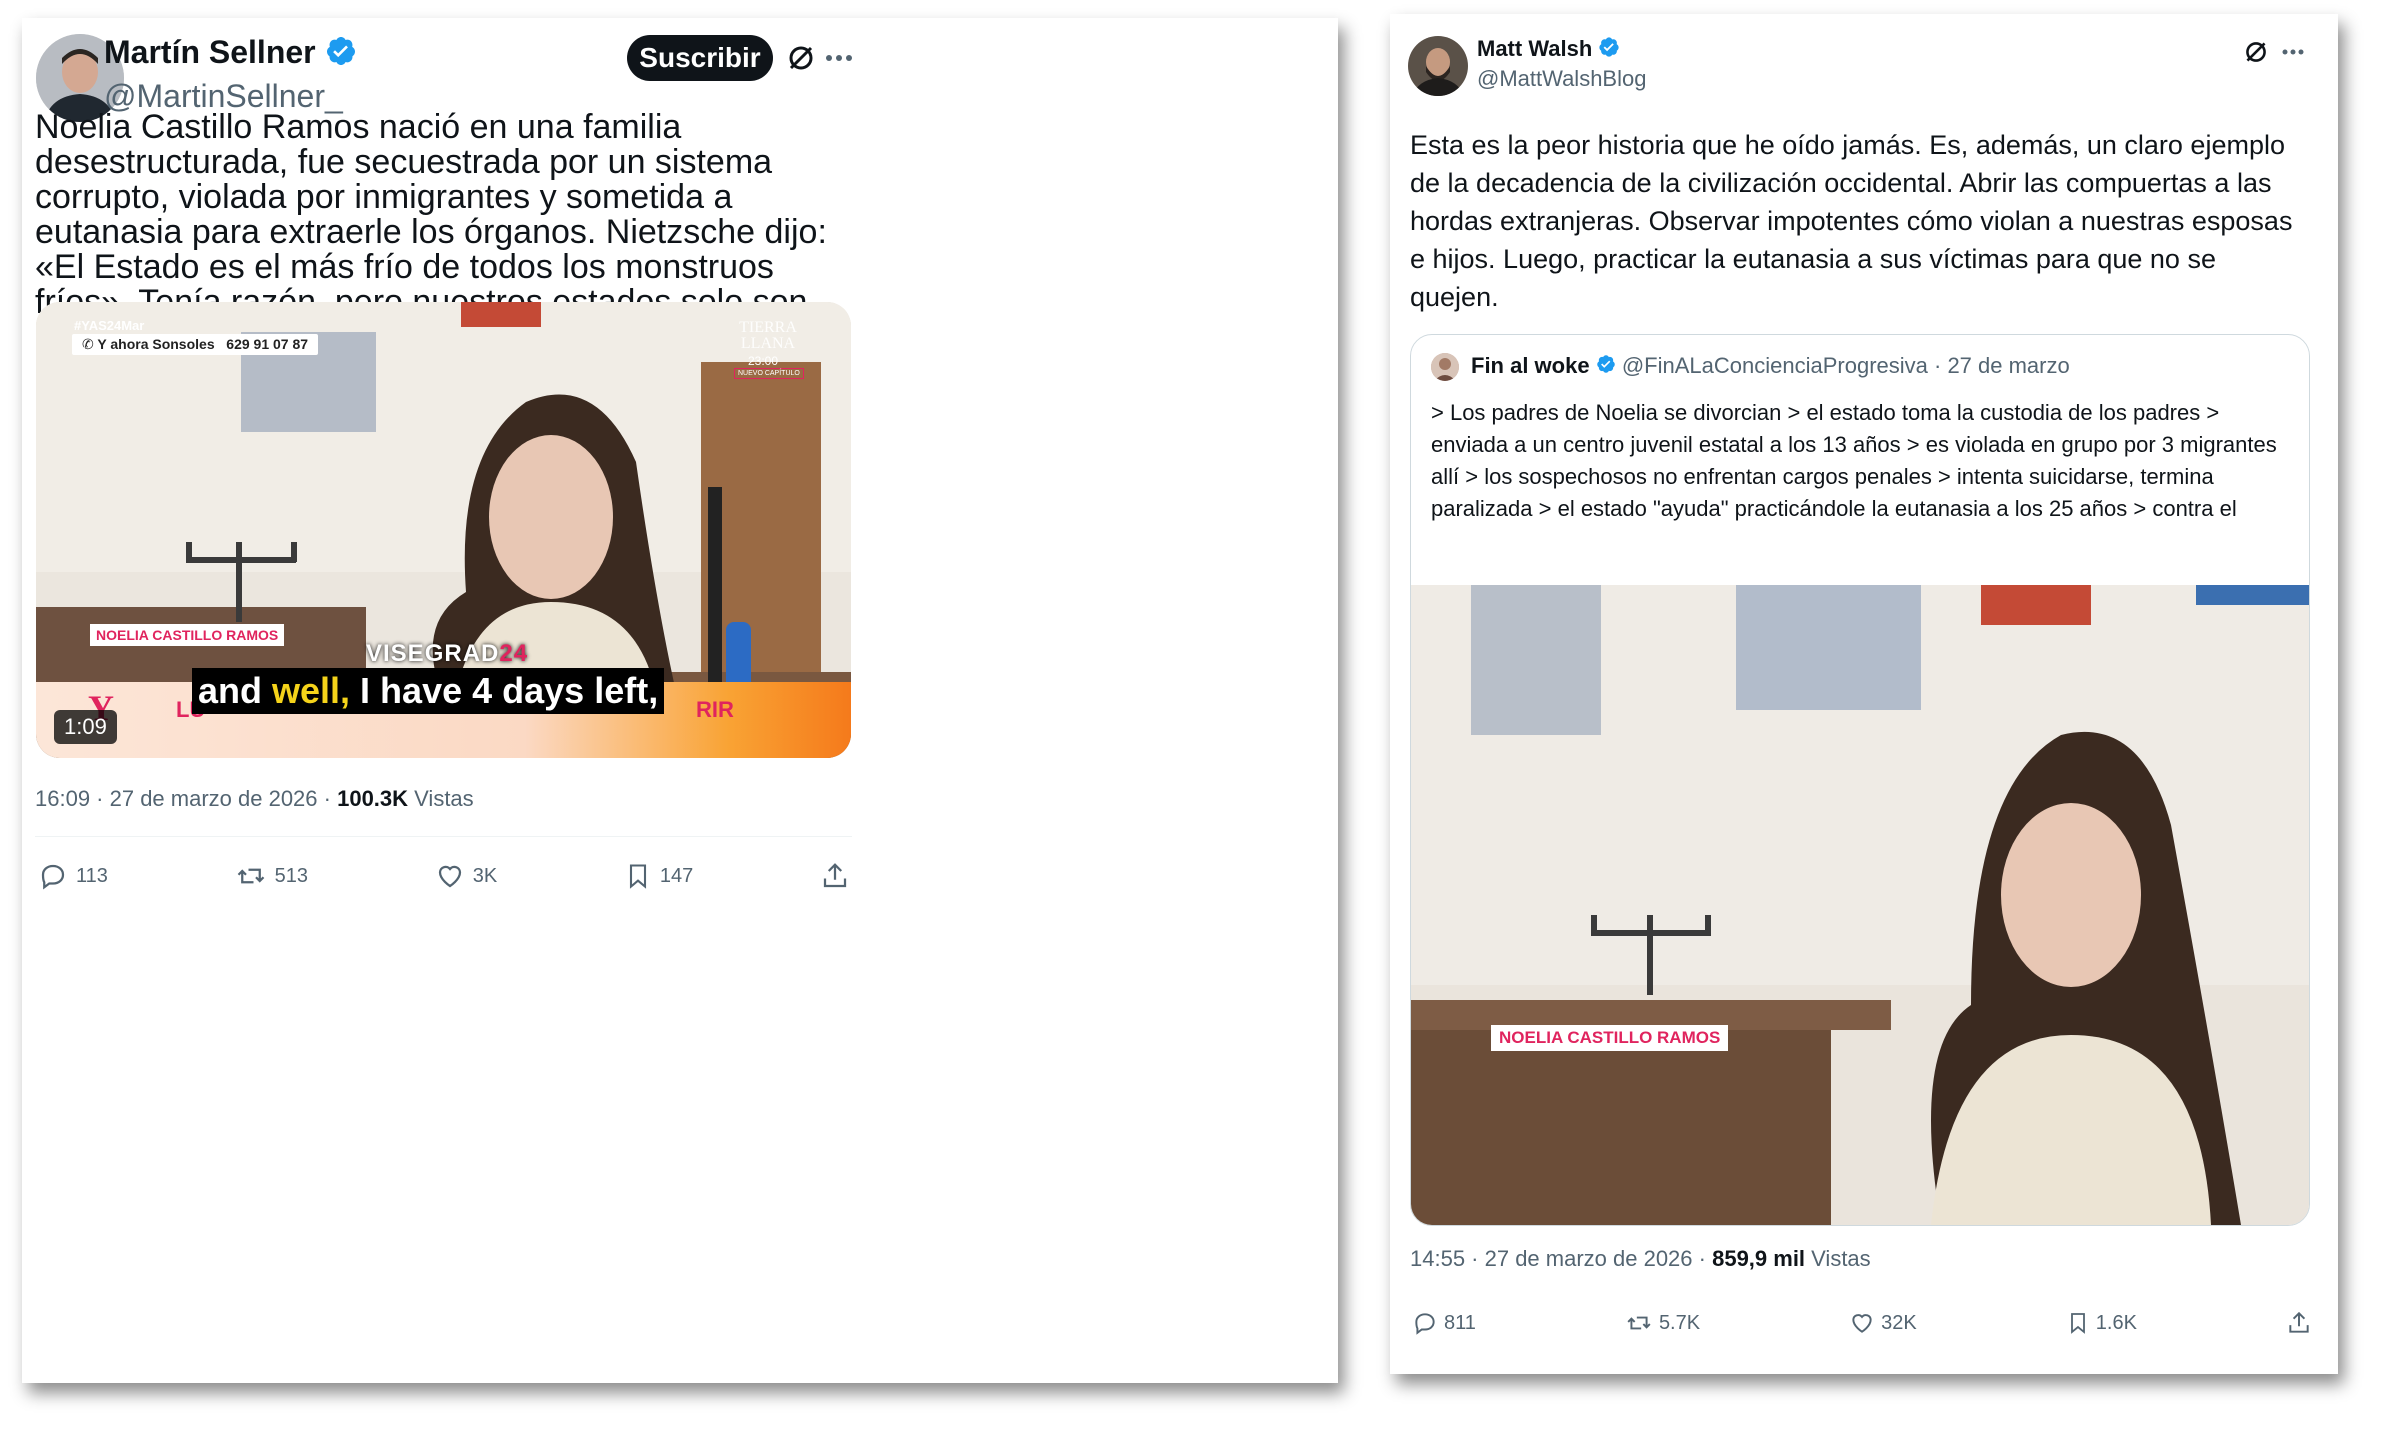 This screenshot has width=2390, height=1432. I want to click on channel-time: 23:00, so click(763, 361).